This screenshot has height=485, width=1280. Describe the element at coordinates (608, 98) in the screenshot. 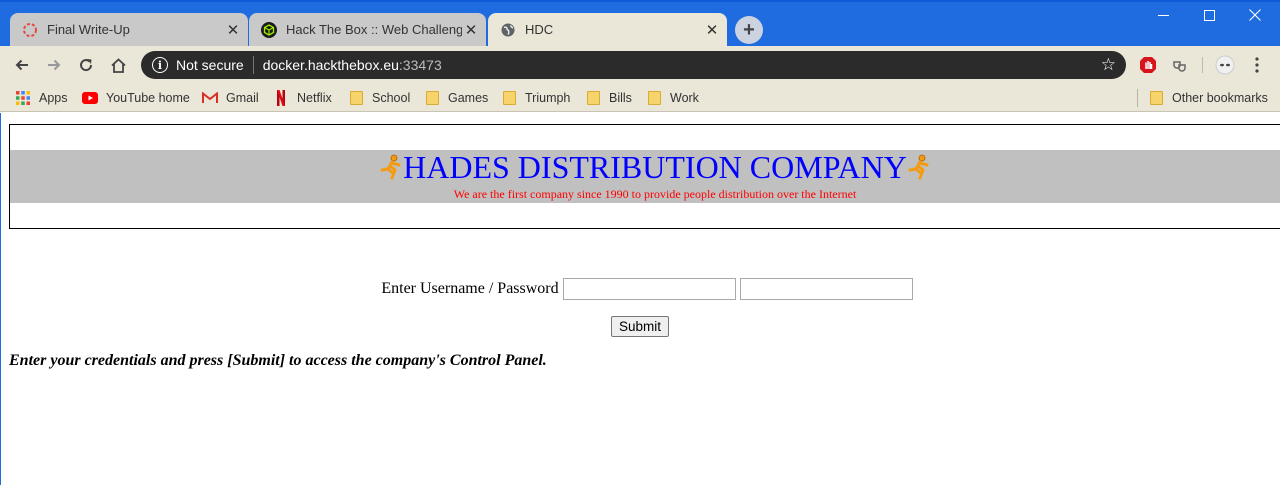

I see `bookmark-bills: Bills` at that location.